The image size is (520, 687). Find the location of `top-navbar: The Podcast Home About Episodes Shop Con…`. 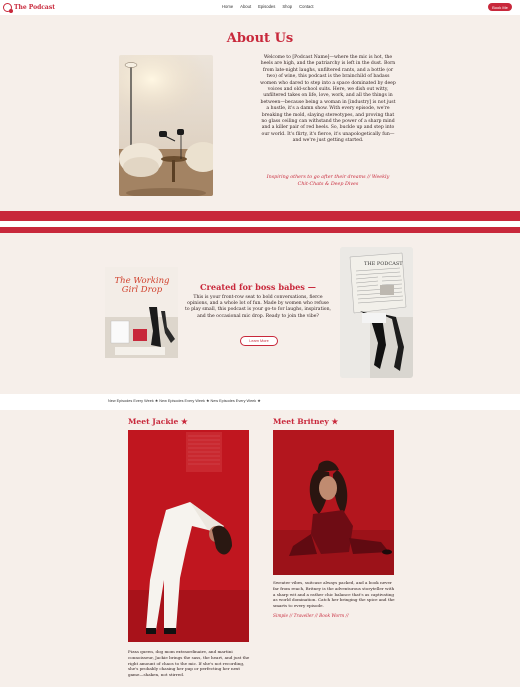

top-navbar: The Podcast Home About Episodes Shop Con… is located at coordinates (260, 7).